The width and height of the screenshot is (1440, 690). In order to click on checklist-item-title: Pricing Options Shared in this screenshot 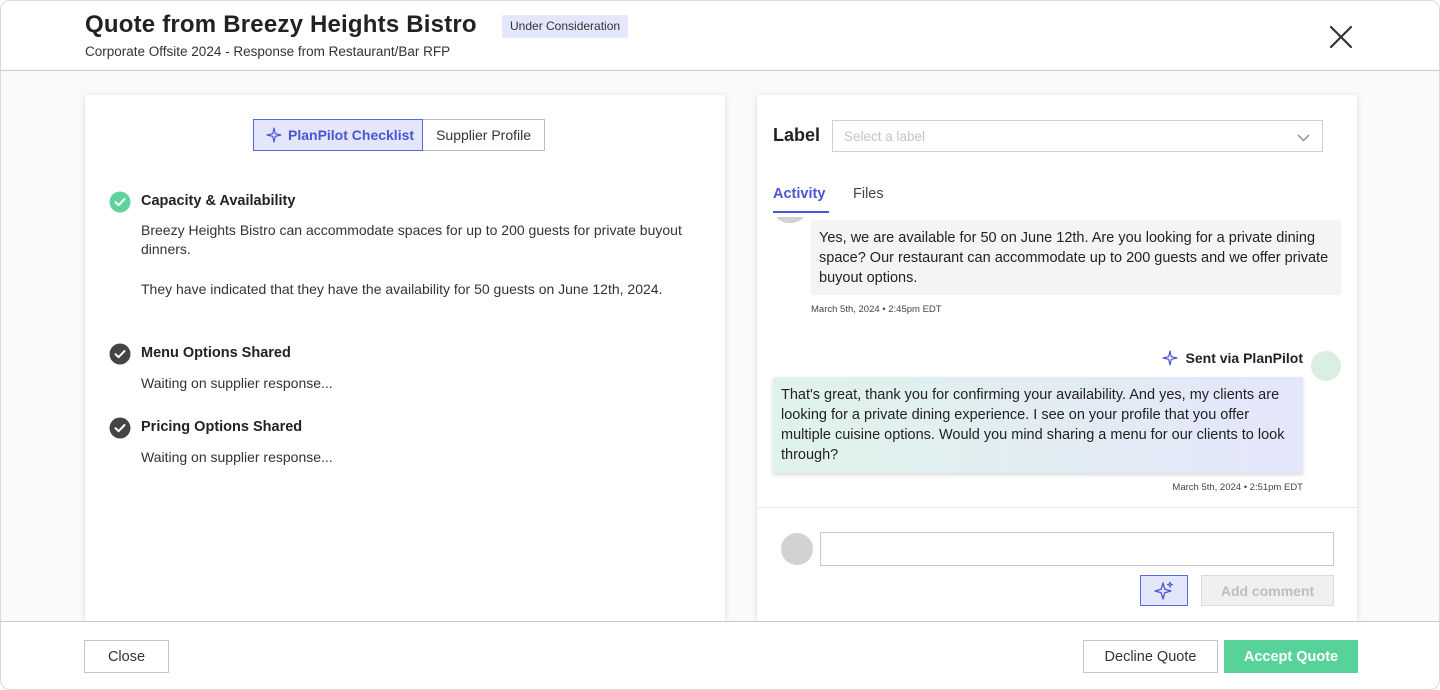, I will do `click(222, 427)`.